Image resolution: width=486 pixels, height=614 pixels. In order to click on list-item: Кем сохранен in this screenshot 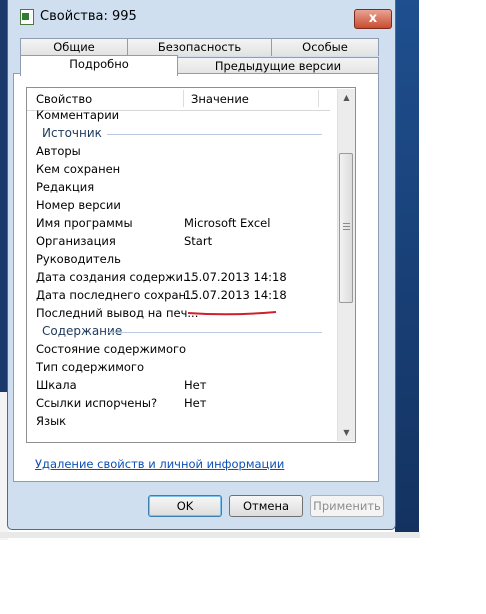, I will do `click(178, 170)`.